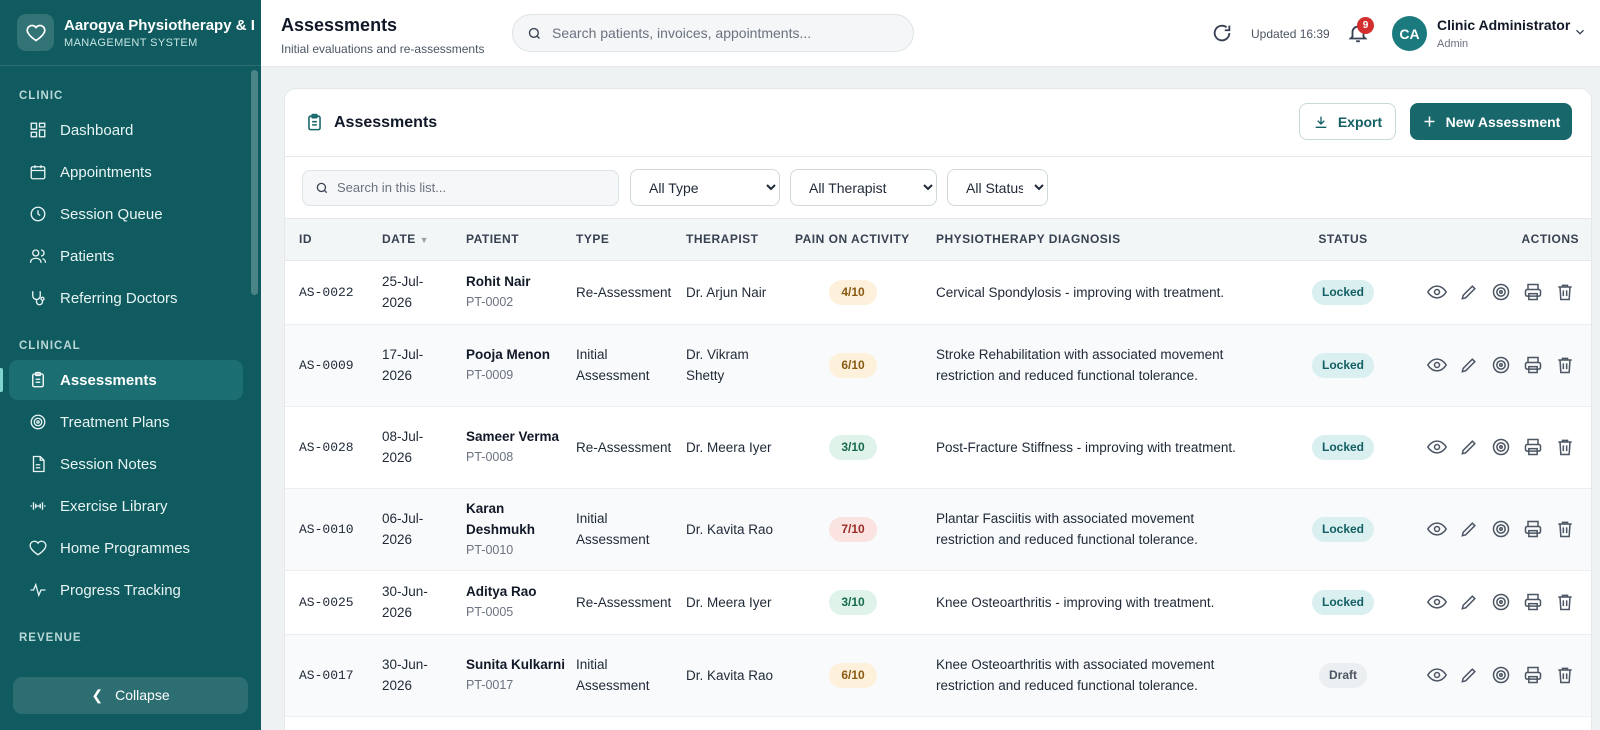 The height and width of the screenshot is (730, 1600). Describe the element at coordinates (97, 694) in the screenshot. I see `chevron-left-icon: ❮` at that location.